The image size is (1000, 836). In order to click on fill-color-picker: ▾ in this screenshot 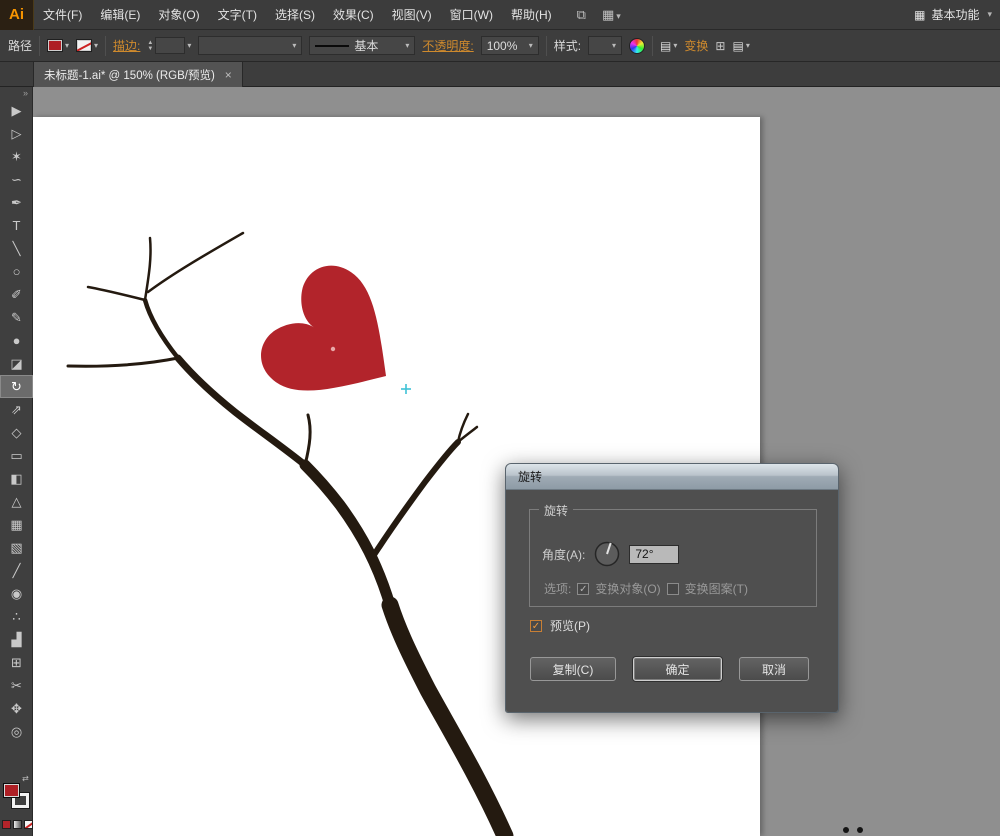, I will do `click(58, 45)`.